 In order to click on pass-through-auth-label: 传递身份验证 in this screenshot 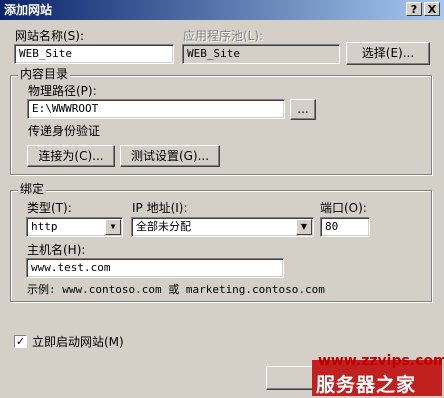, I will do `click(64, 131)`.